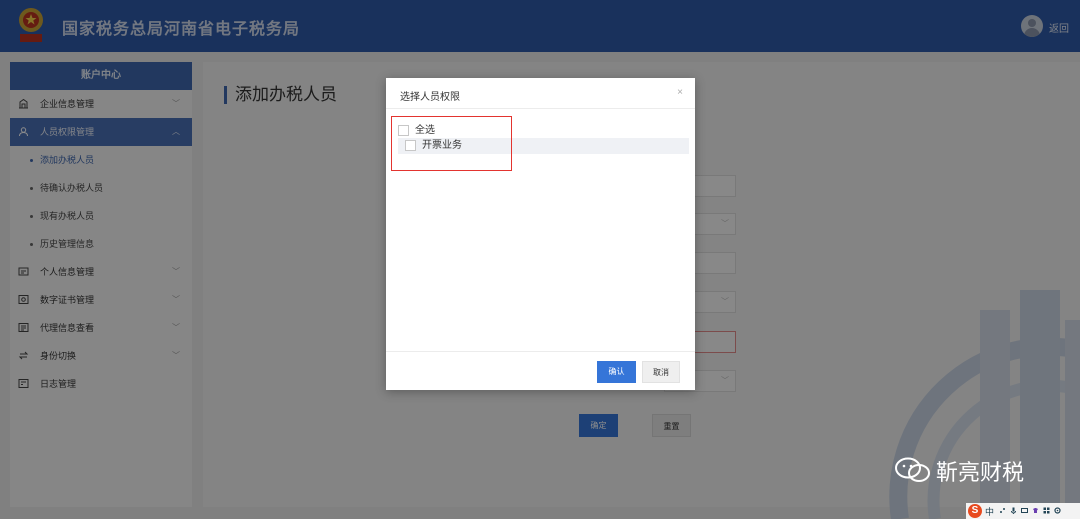  Describe the element at coordinates (680, 92) in the screenshot. I see `close-icon: ×` at that location.